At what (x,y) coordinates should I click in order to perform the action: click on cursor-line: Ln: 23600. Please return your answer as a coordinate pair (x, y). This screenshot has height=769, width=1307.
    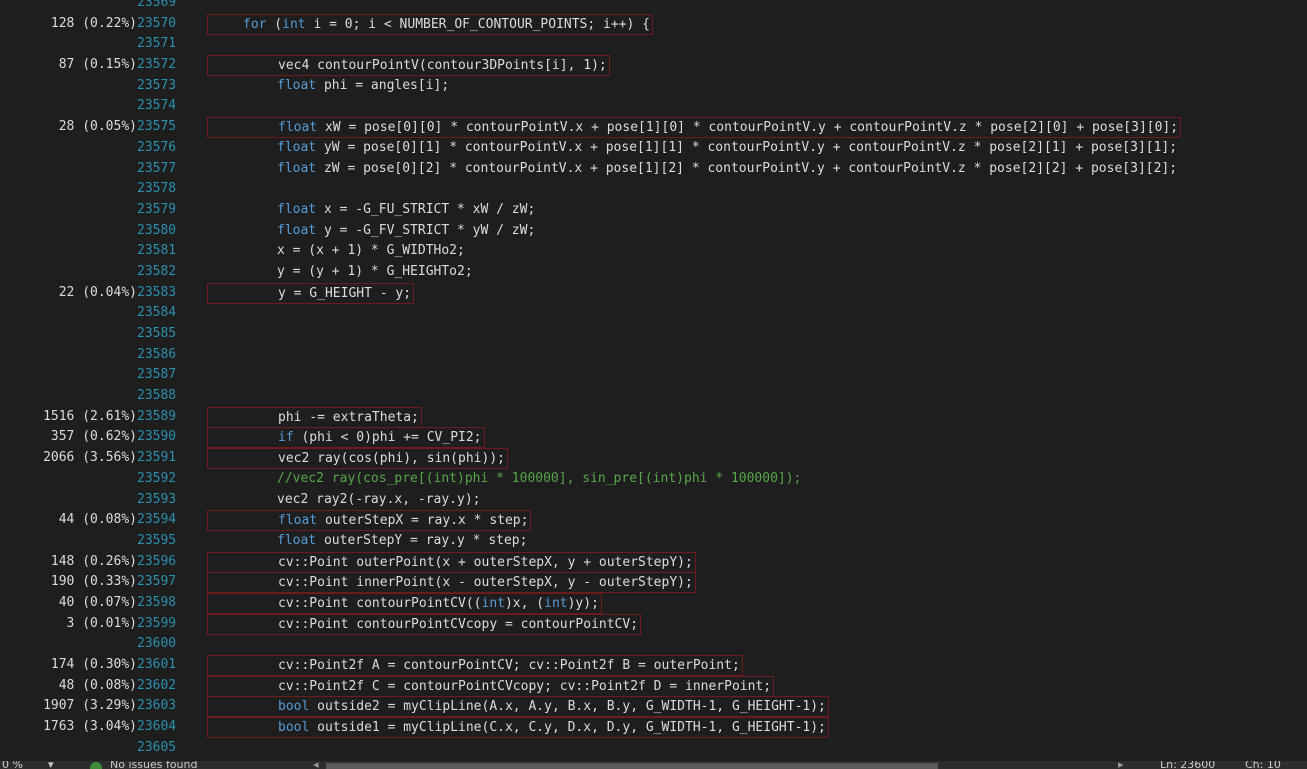
    Looking at the image, I should click on (1188, 765).